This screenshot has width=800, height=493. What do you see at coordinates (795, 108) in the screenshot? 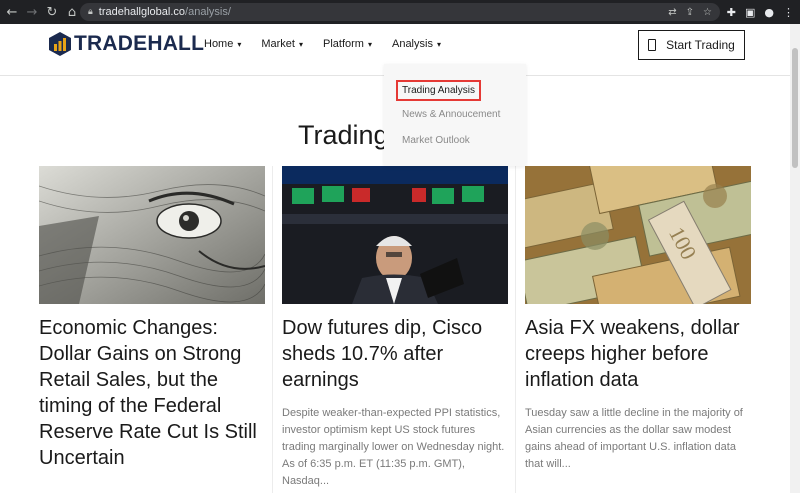
I see `scroll-thumb` at bounding box center [795, 108].